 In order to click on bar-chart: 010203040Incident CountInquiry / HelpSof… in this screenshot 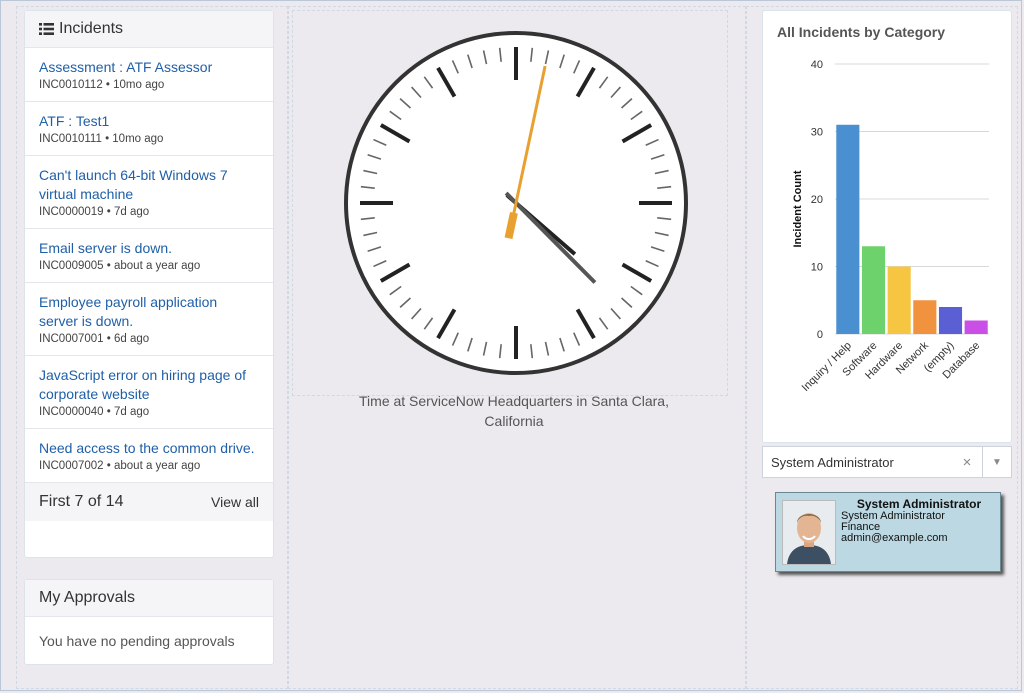, I will do `click(890, 226)`.